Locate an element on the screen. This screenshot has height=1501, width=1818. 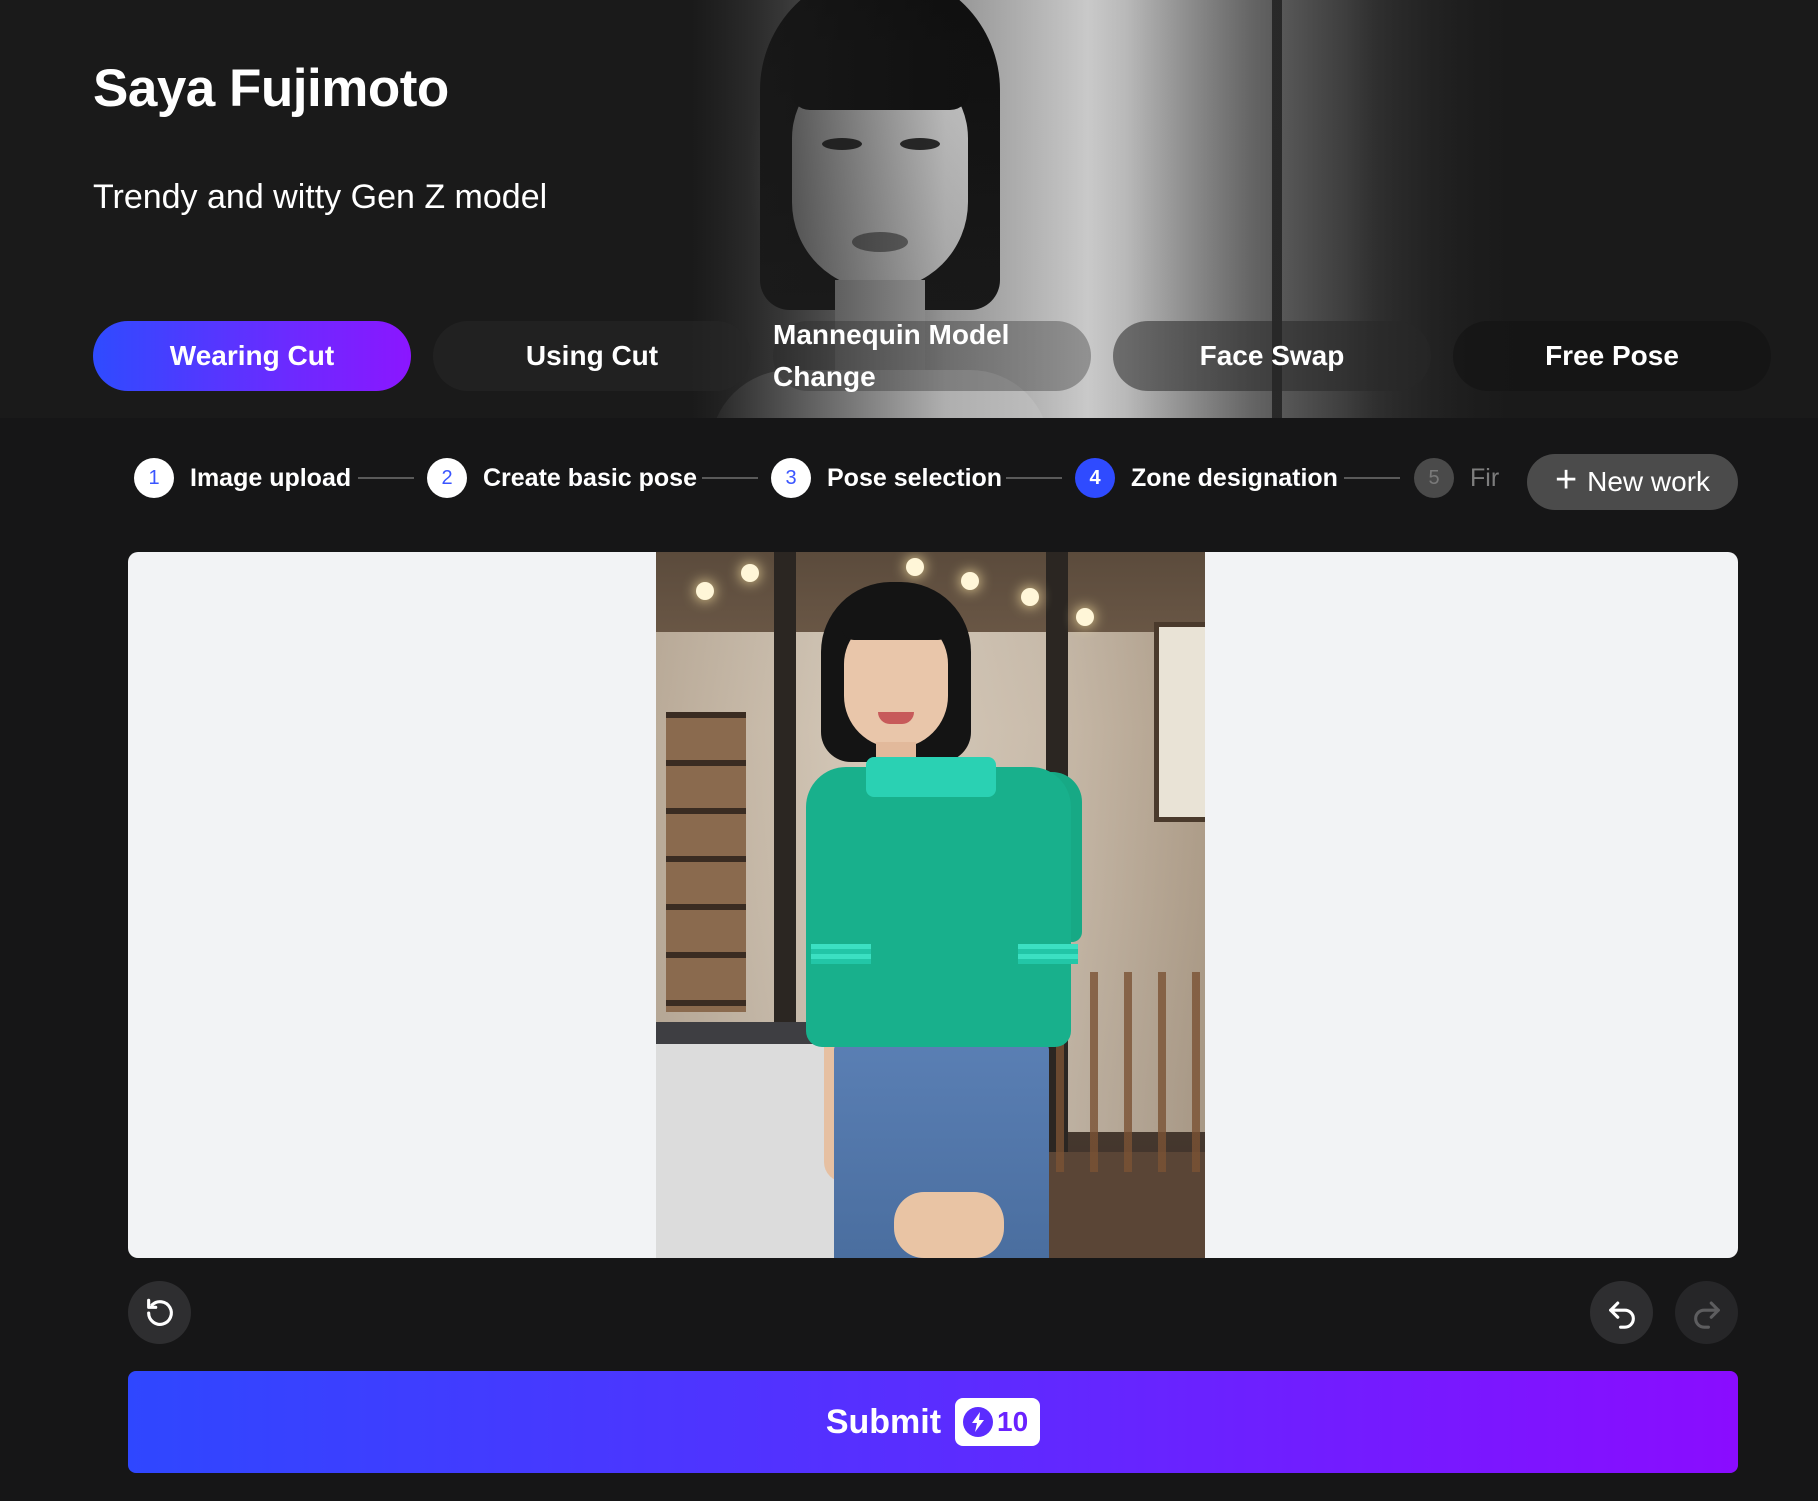
step-final: 5 Fir is located at coordinates (1456, 478).